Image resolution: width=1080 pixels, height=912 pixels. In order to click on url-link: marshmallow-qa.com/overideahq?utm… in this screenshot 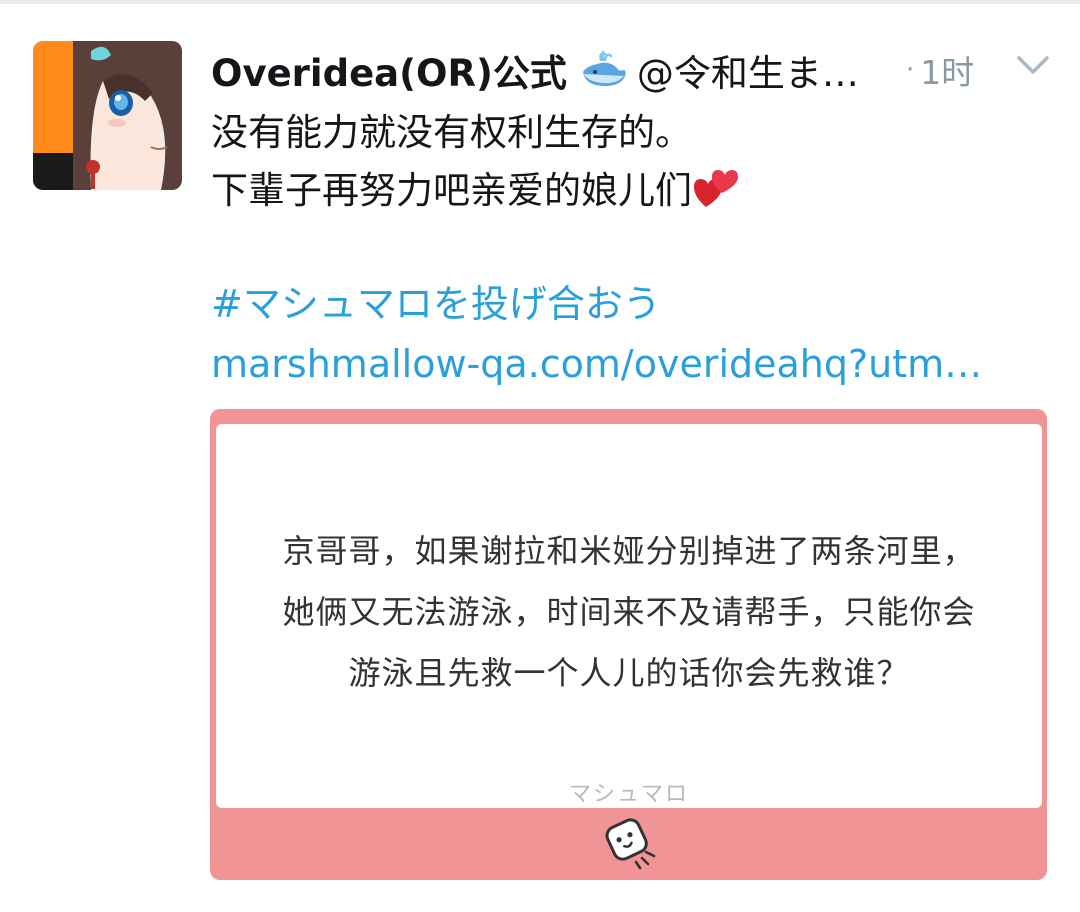, I will do `click(611, 364)`.